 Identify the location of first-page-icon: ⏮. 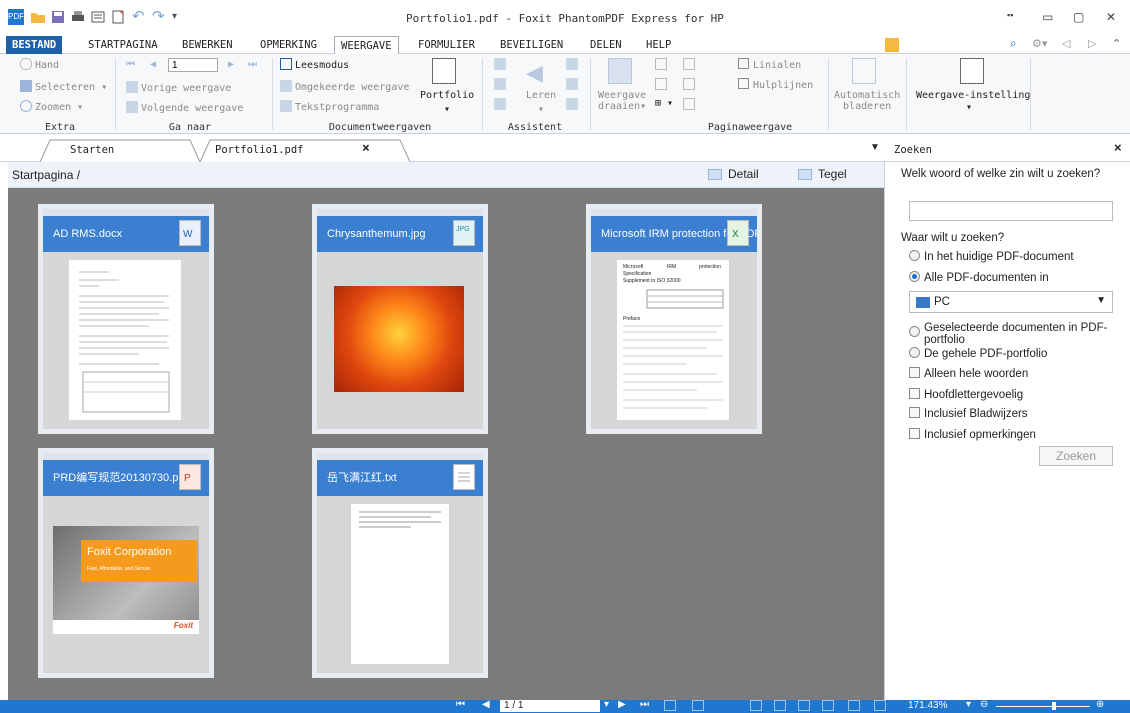
(130, 64).